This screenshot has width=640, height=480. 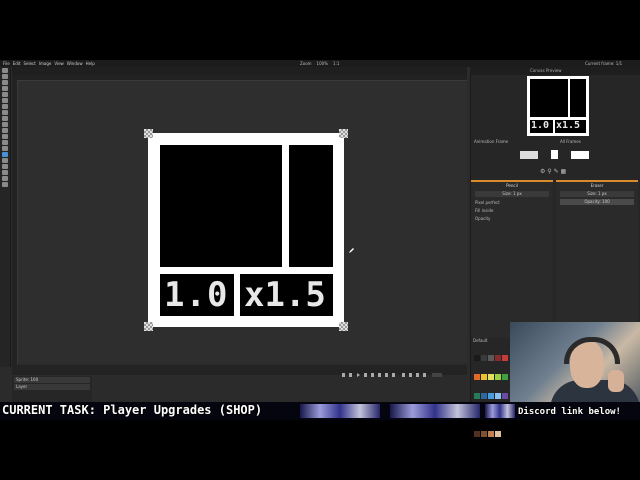 What do you see at coordinates (306, 63) in the screenshot?
I see `zoom-label: Zoom` at bounding box center [306, 63].